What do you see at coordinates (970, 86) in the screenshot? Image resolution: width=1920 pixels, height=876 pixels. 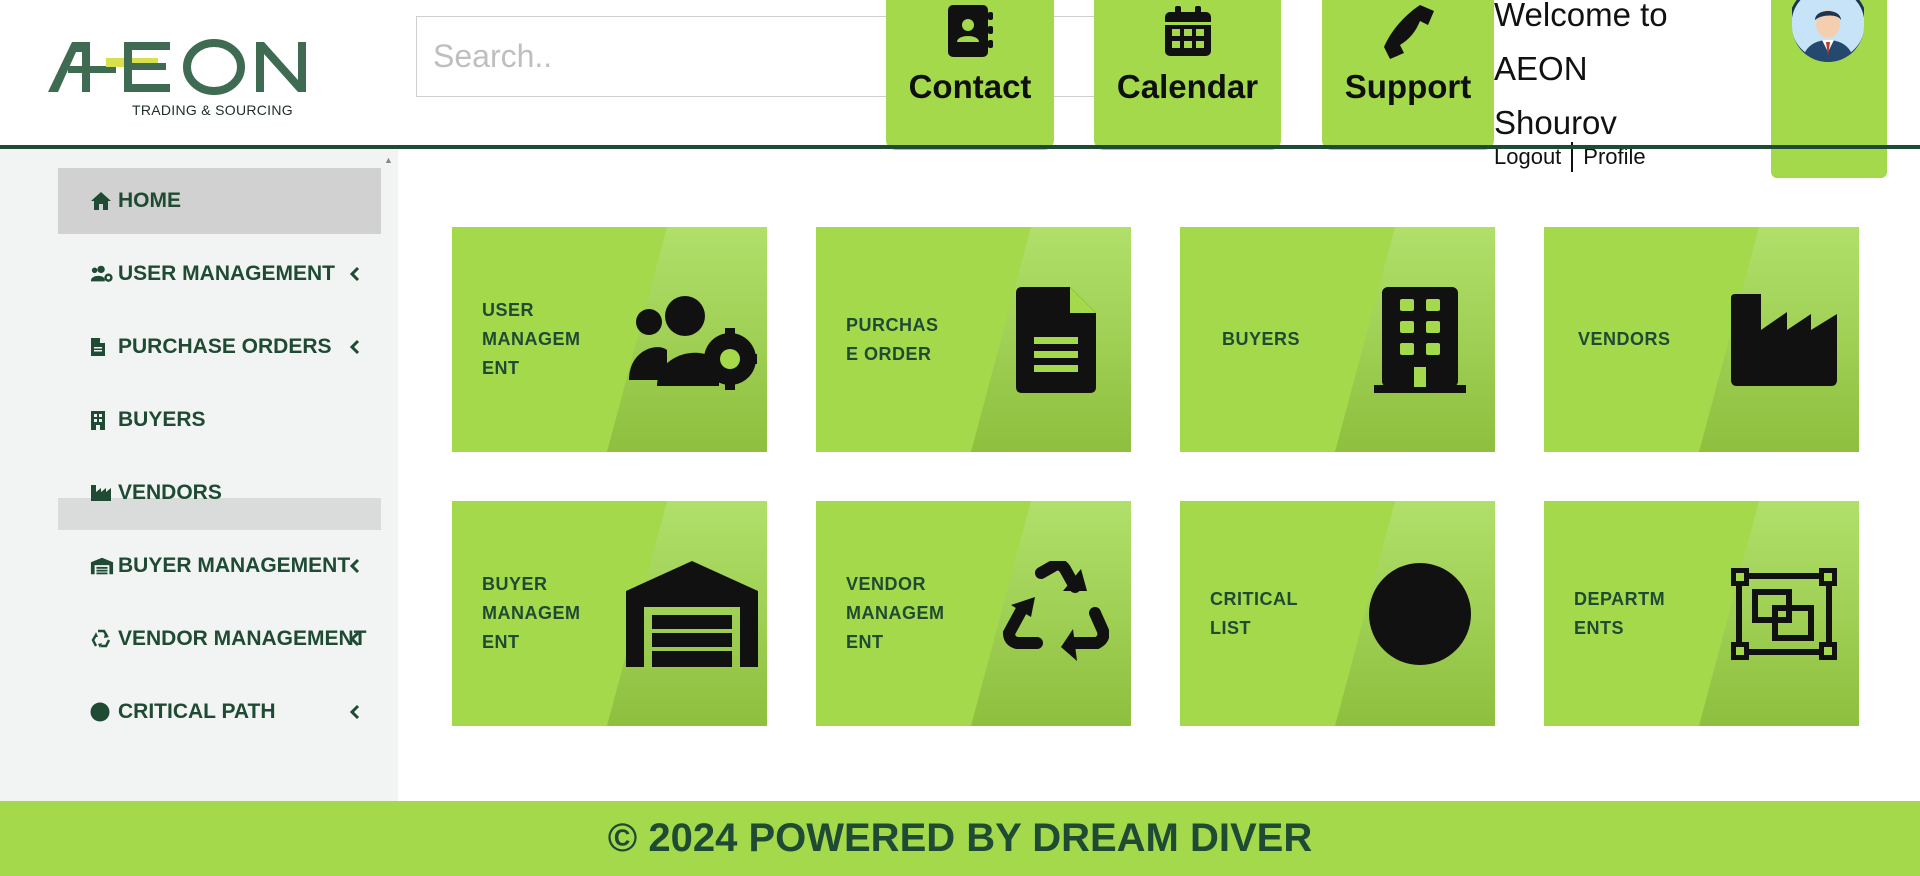 I see `contact-label: Contact` at bounding box center [970, 86].